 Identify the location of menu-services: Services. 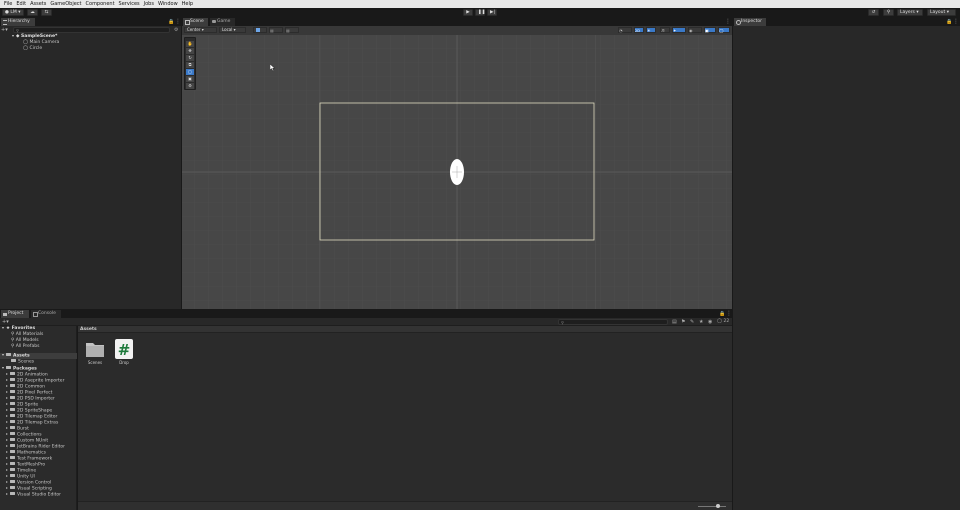
(129, 4).